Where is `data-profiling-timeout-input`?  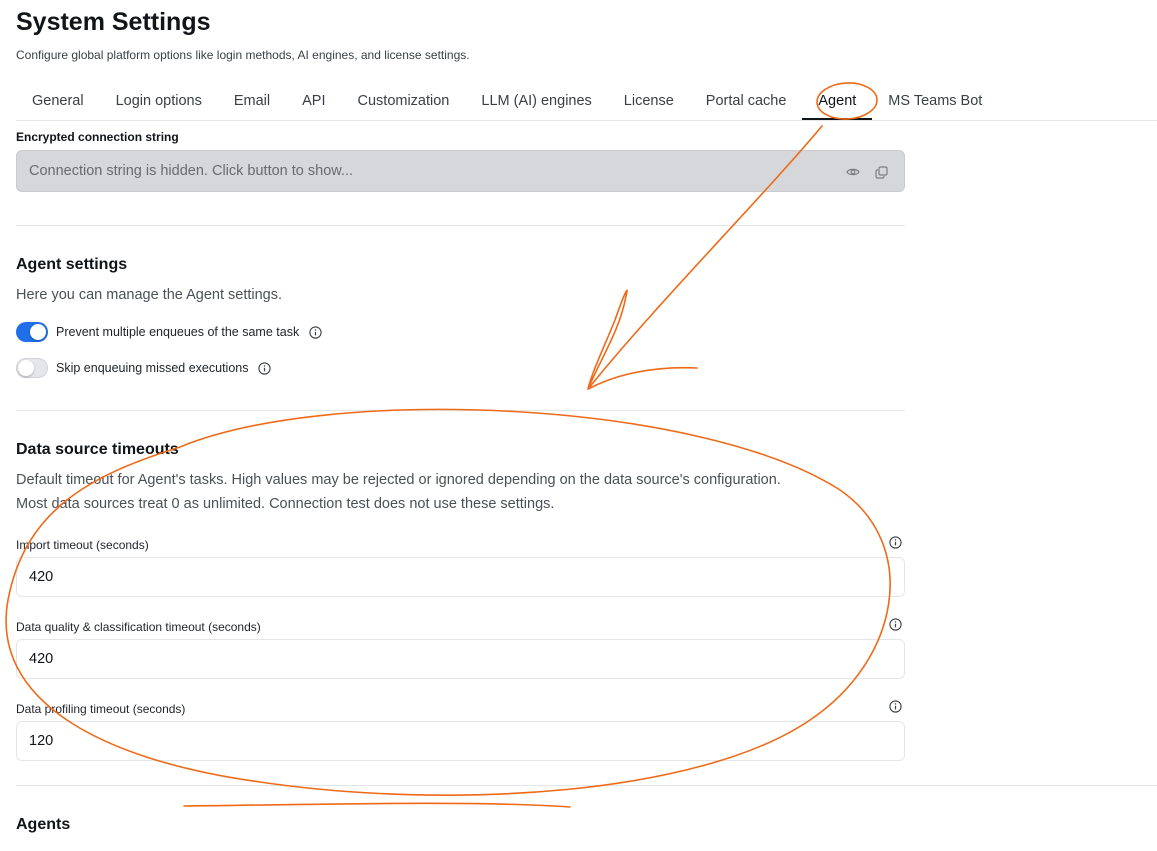 data-profiling-timeout-input is located at coordinates (460, 741).